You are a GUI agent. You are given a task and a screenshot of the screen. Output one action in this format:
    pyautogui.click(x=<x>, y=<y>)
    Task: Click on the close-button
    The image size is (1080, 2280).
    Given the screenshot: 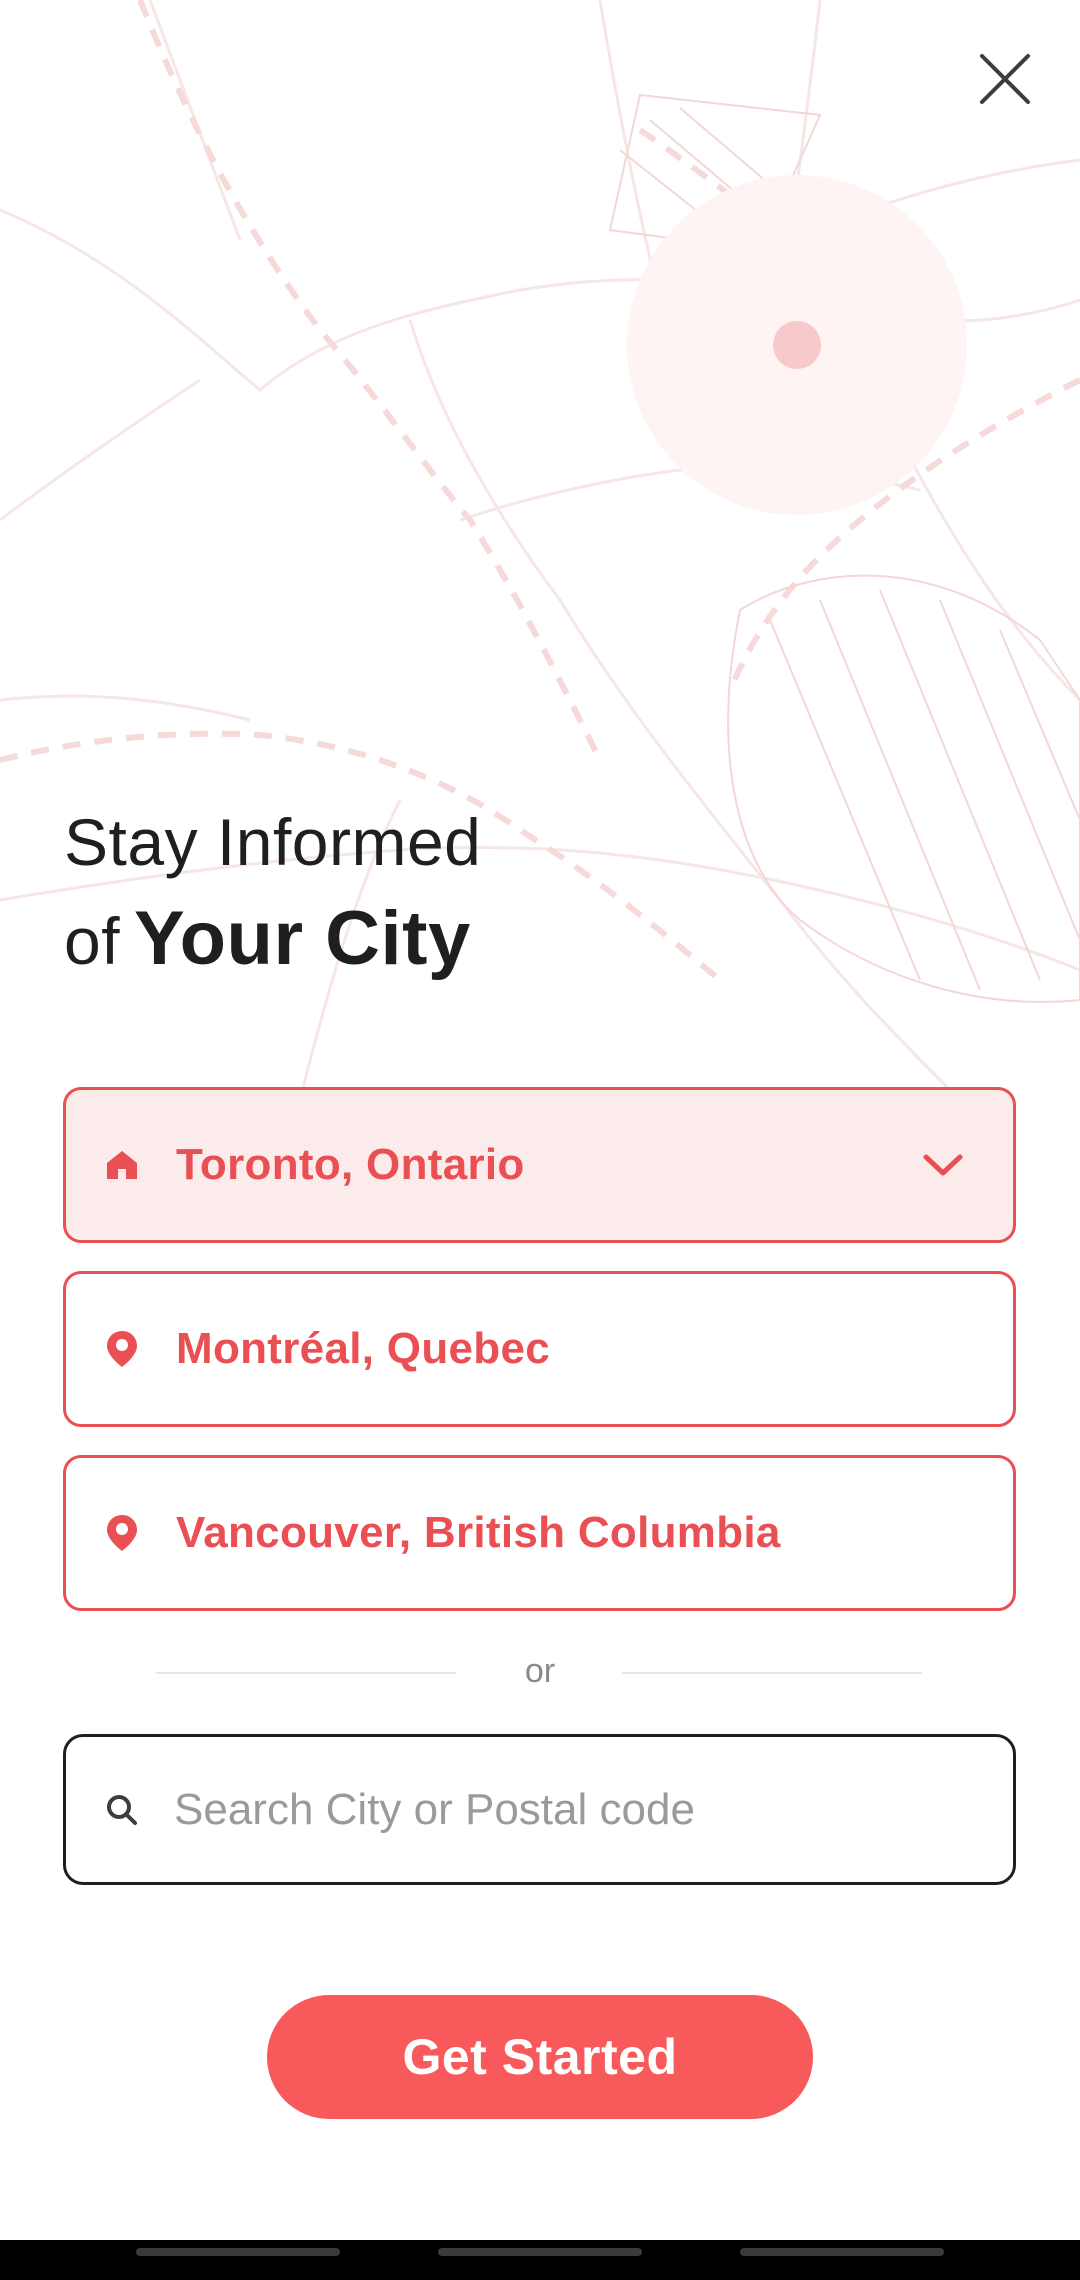 What is the action you would take?
    pyautogui.click(x=1003, y=83)
    